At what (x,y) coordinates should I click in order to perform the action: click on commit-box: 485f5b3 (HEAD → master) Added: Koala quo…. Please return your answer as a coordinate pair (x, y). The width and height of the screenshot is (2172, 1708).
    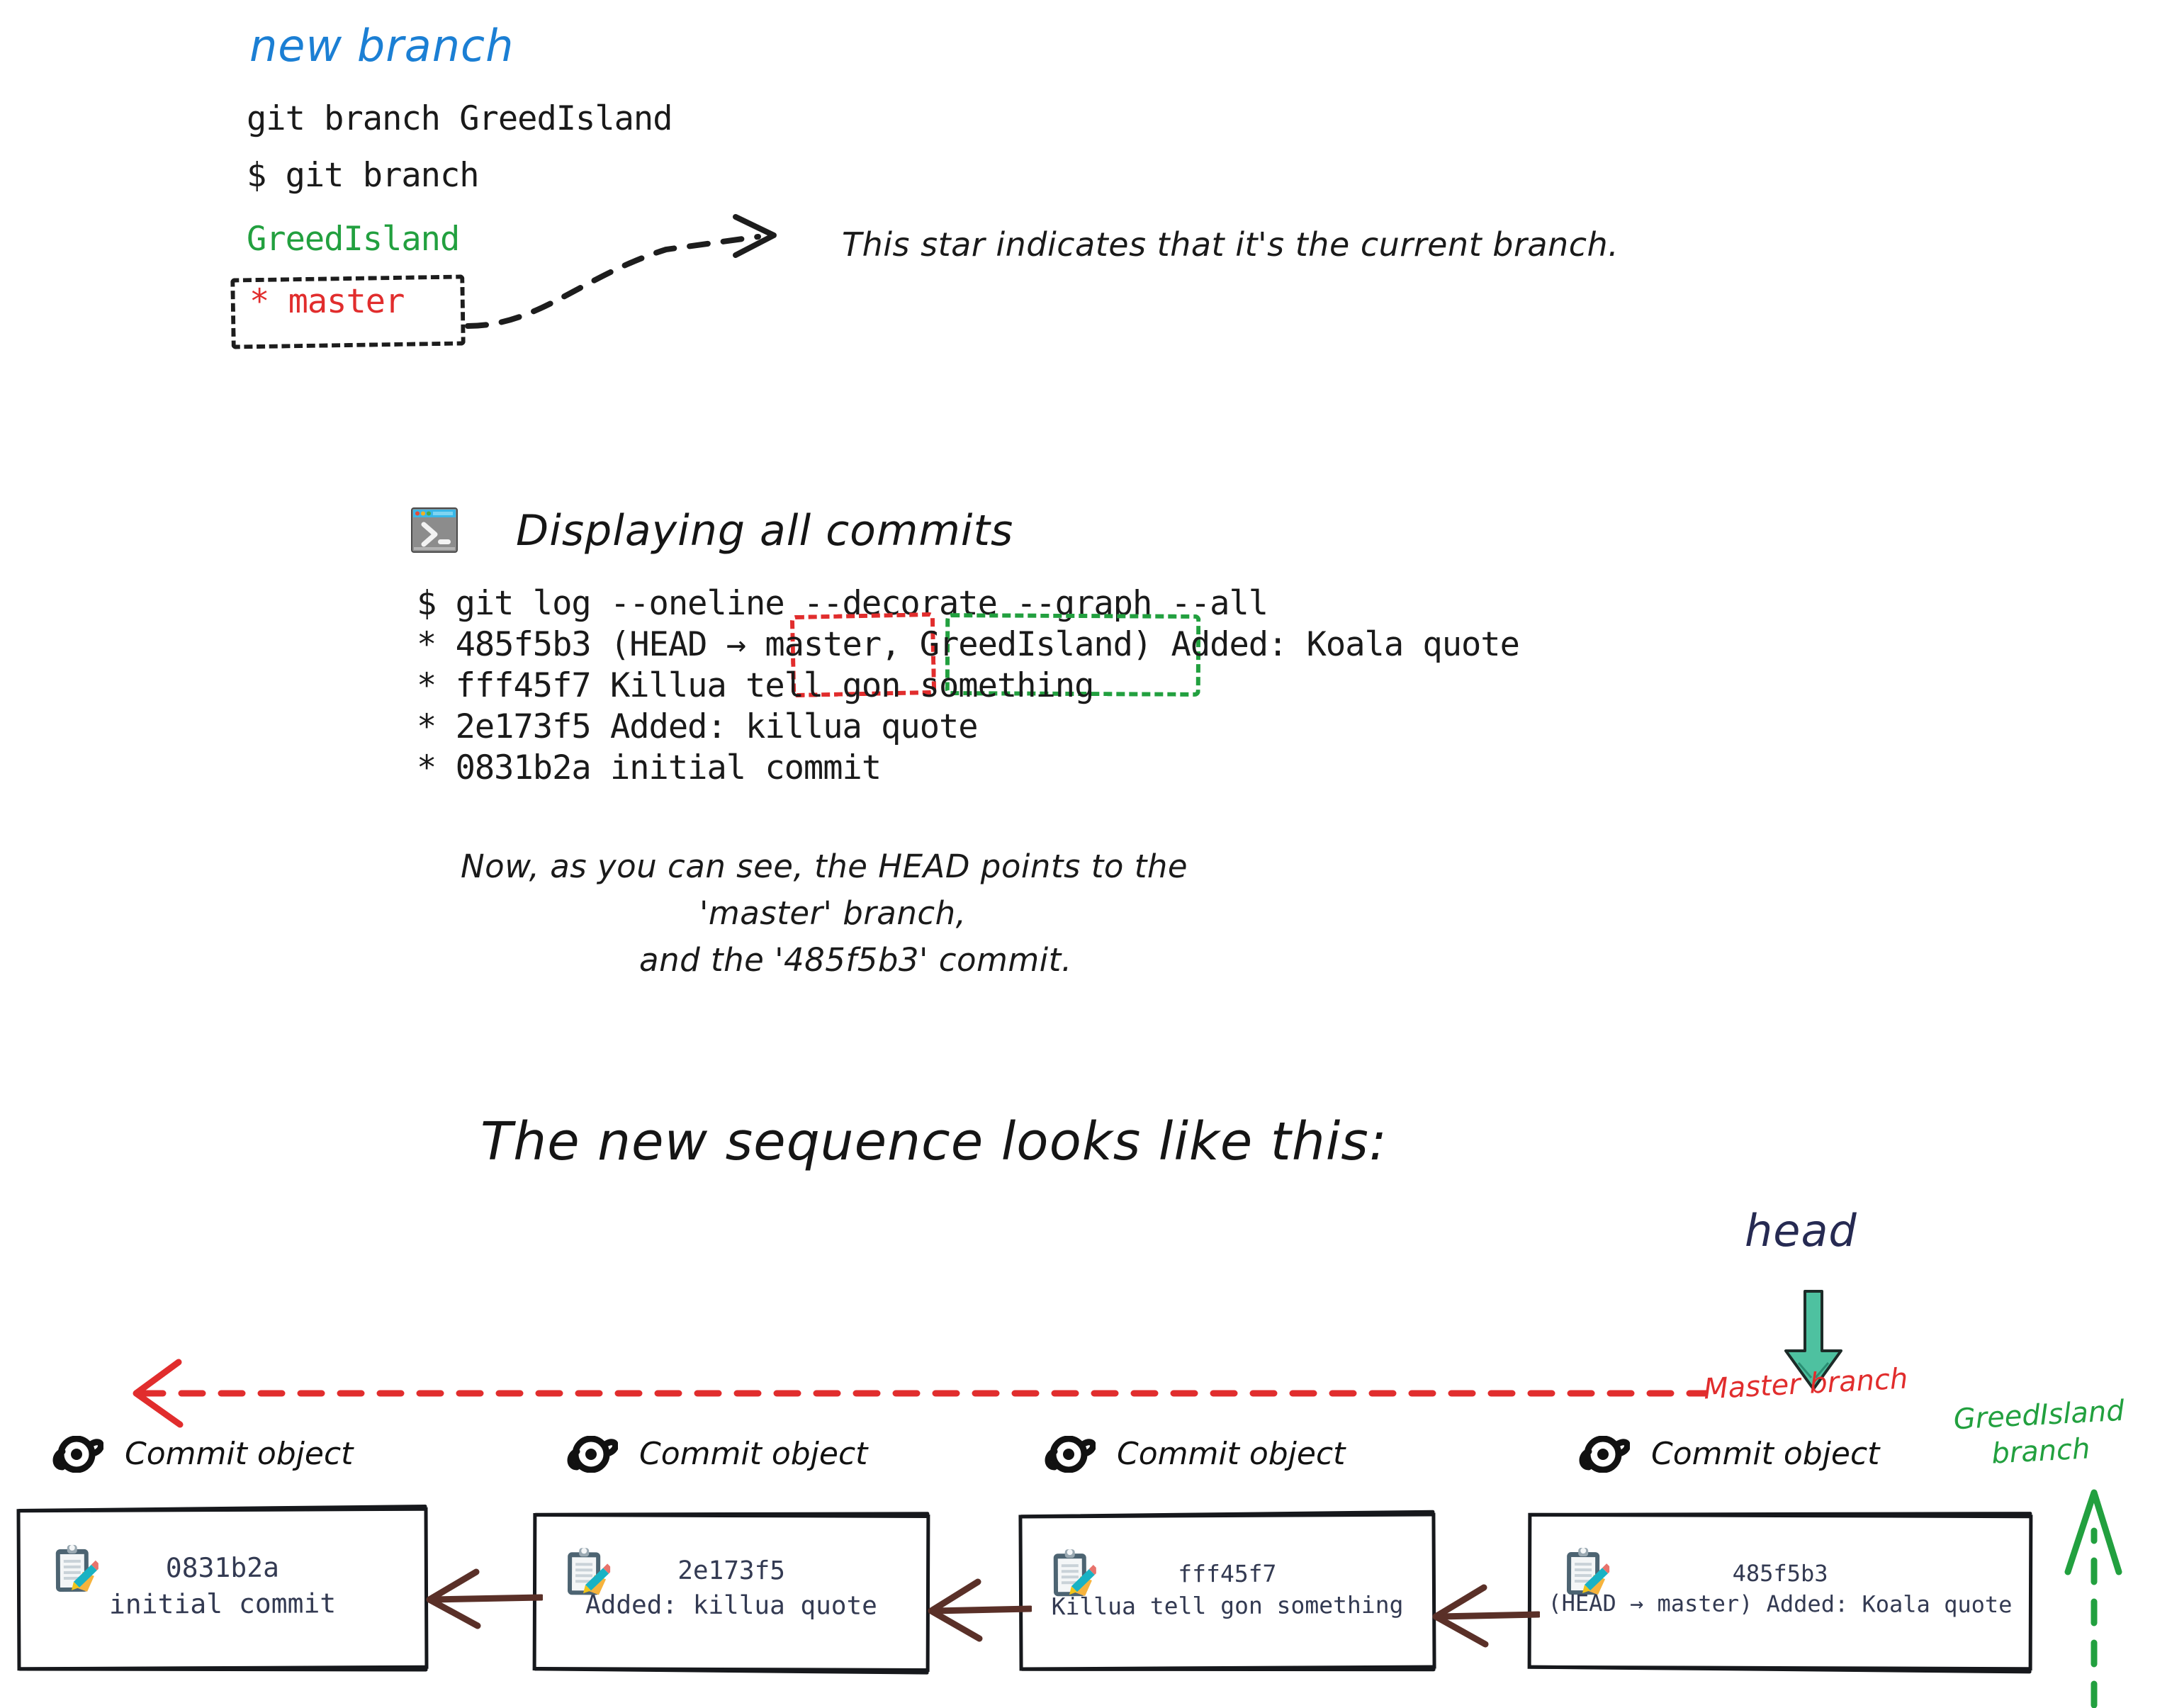
    Looking at the image, I should click on (1780, 1591).